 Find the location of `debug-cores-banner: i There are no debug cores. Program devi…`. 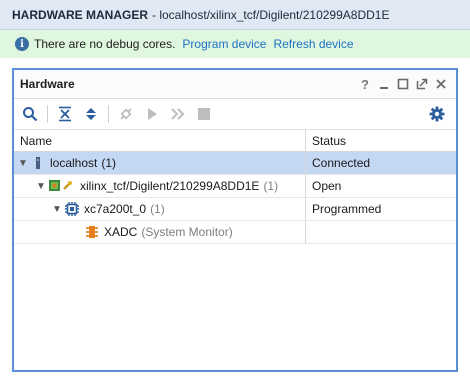

debug-cores-banner: i There are no debug cores. Program devi… is located at coordinates (235, 44).